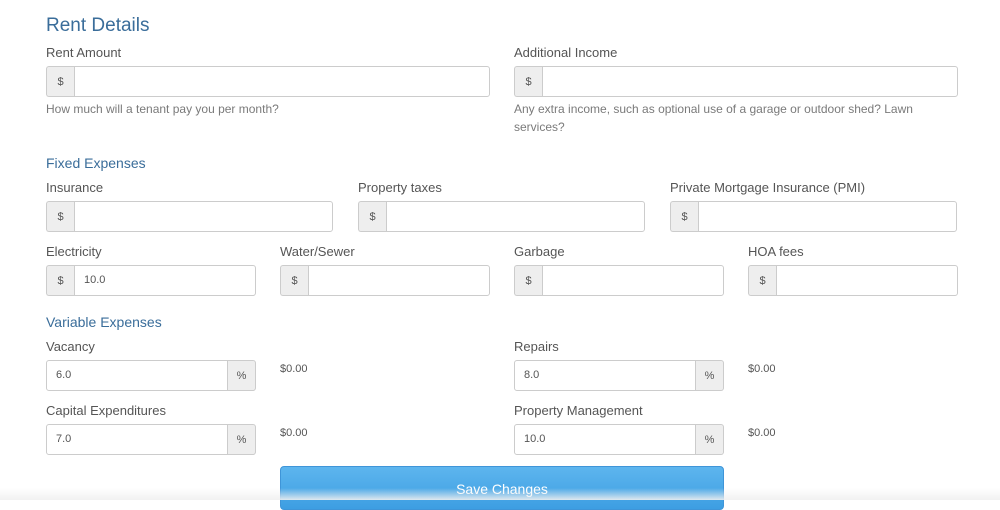 The width and height of the screenshot is (1000, 510). Describe the element at coordinates (137, 375) in the screenshot. I see `vacancy-input: 6.0` at that location.